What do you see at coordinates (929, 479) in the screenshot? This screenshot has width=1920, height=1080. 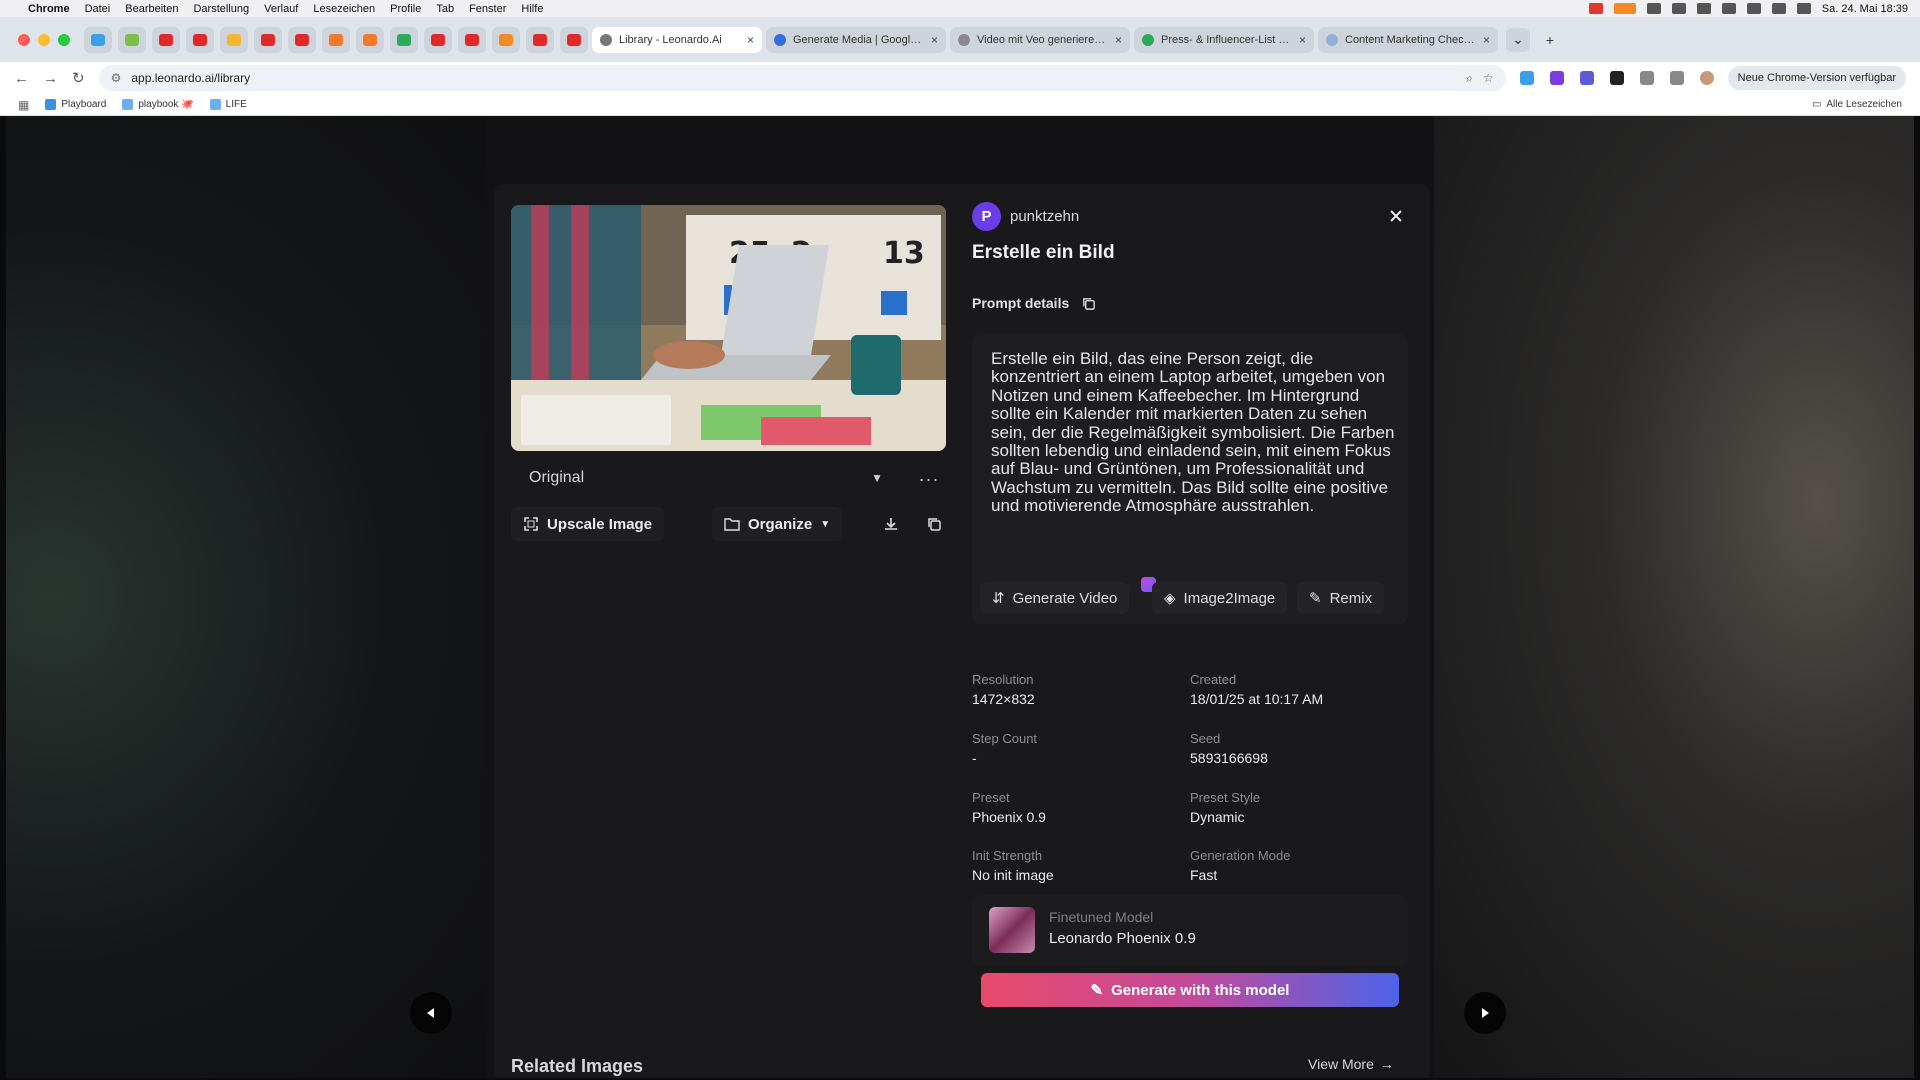 I see `more-options-icon: ···` at bounding box center [929, 479].